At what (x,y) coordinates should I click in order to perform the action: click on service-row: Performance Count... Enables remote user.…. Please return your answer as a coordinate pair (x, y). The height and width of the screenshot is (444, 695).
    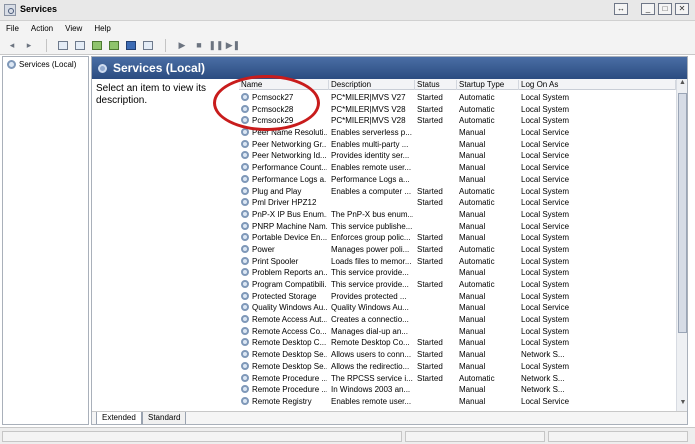
    Looking at the image, I should click on (457, 168).